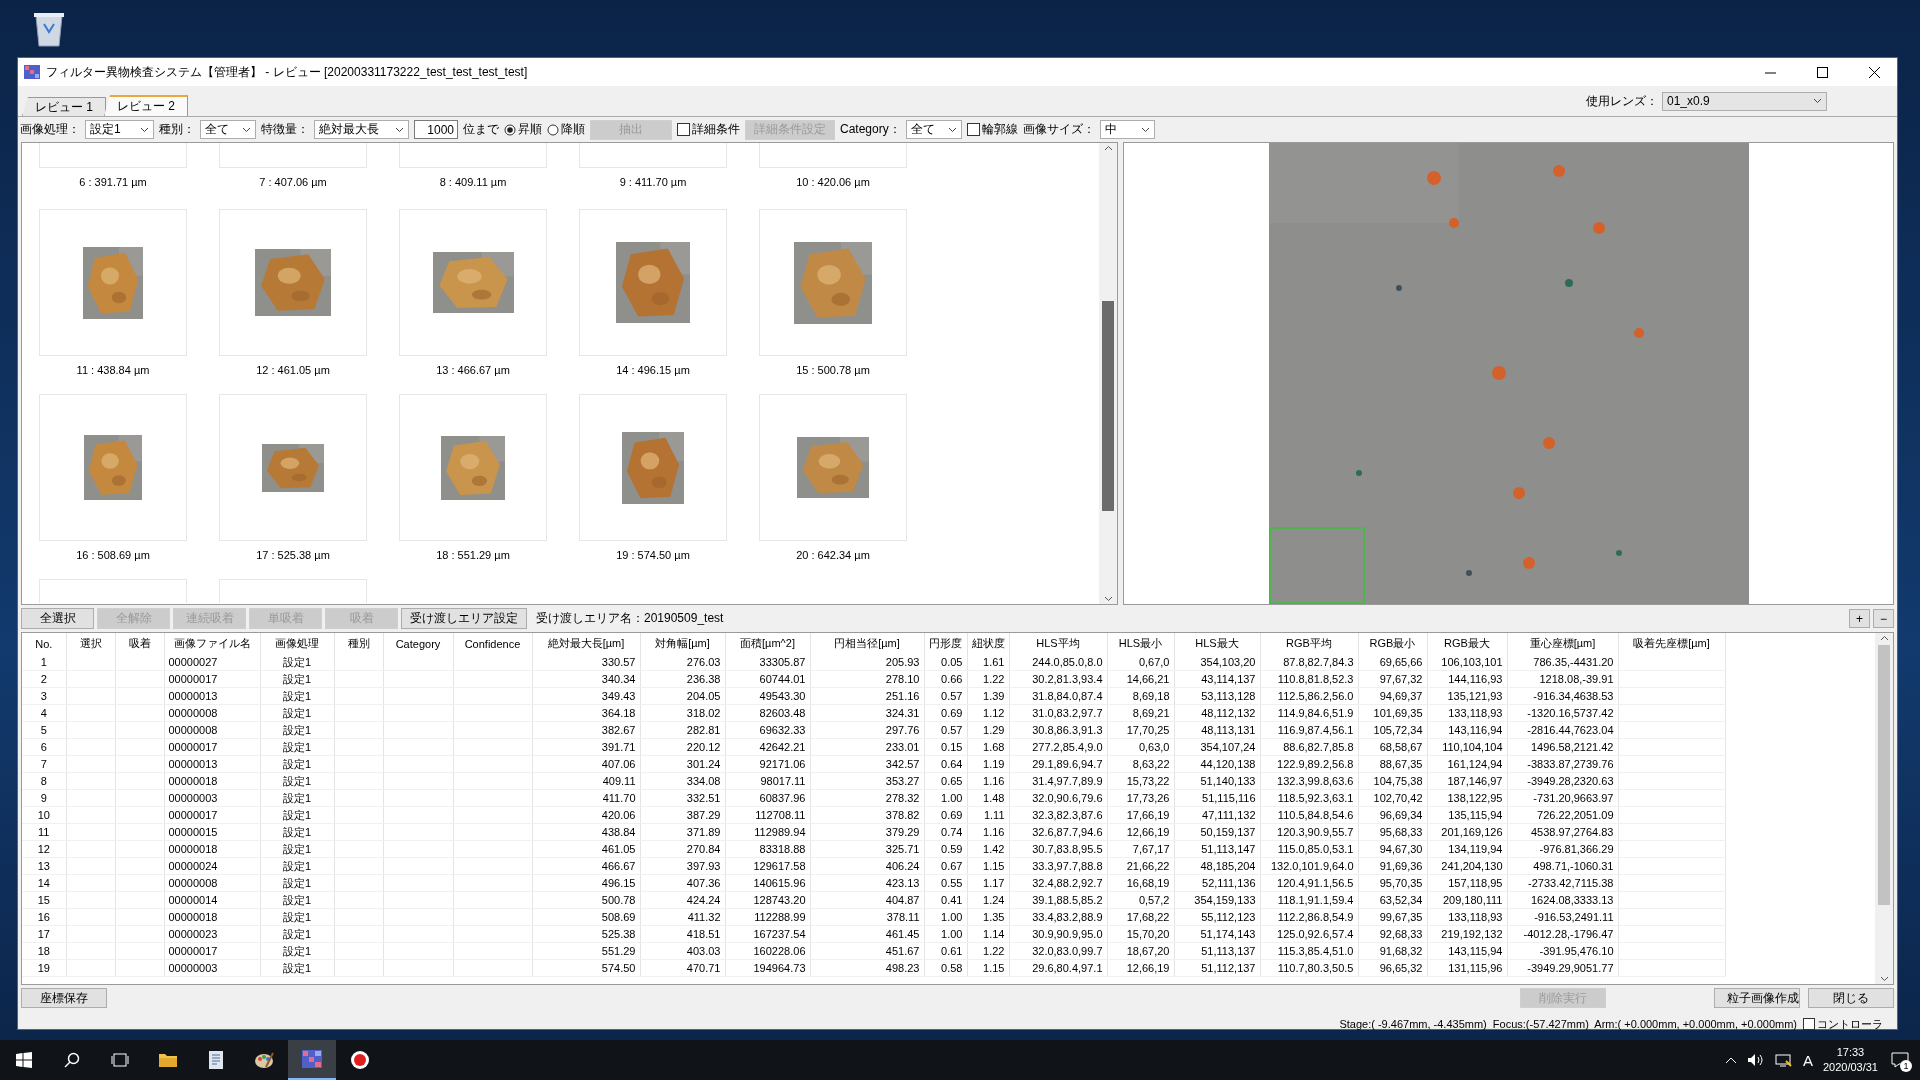 Image resolution: width=1920 pixels, height=1080 pixels. Describe the element at coordinates (64, 998) in the screenshot. I see `footer-button: 座標保存` at that location.